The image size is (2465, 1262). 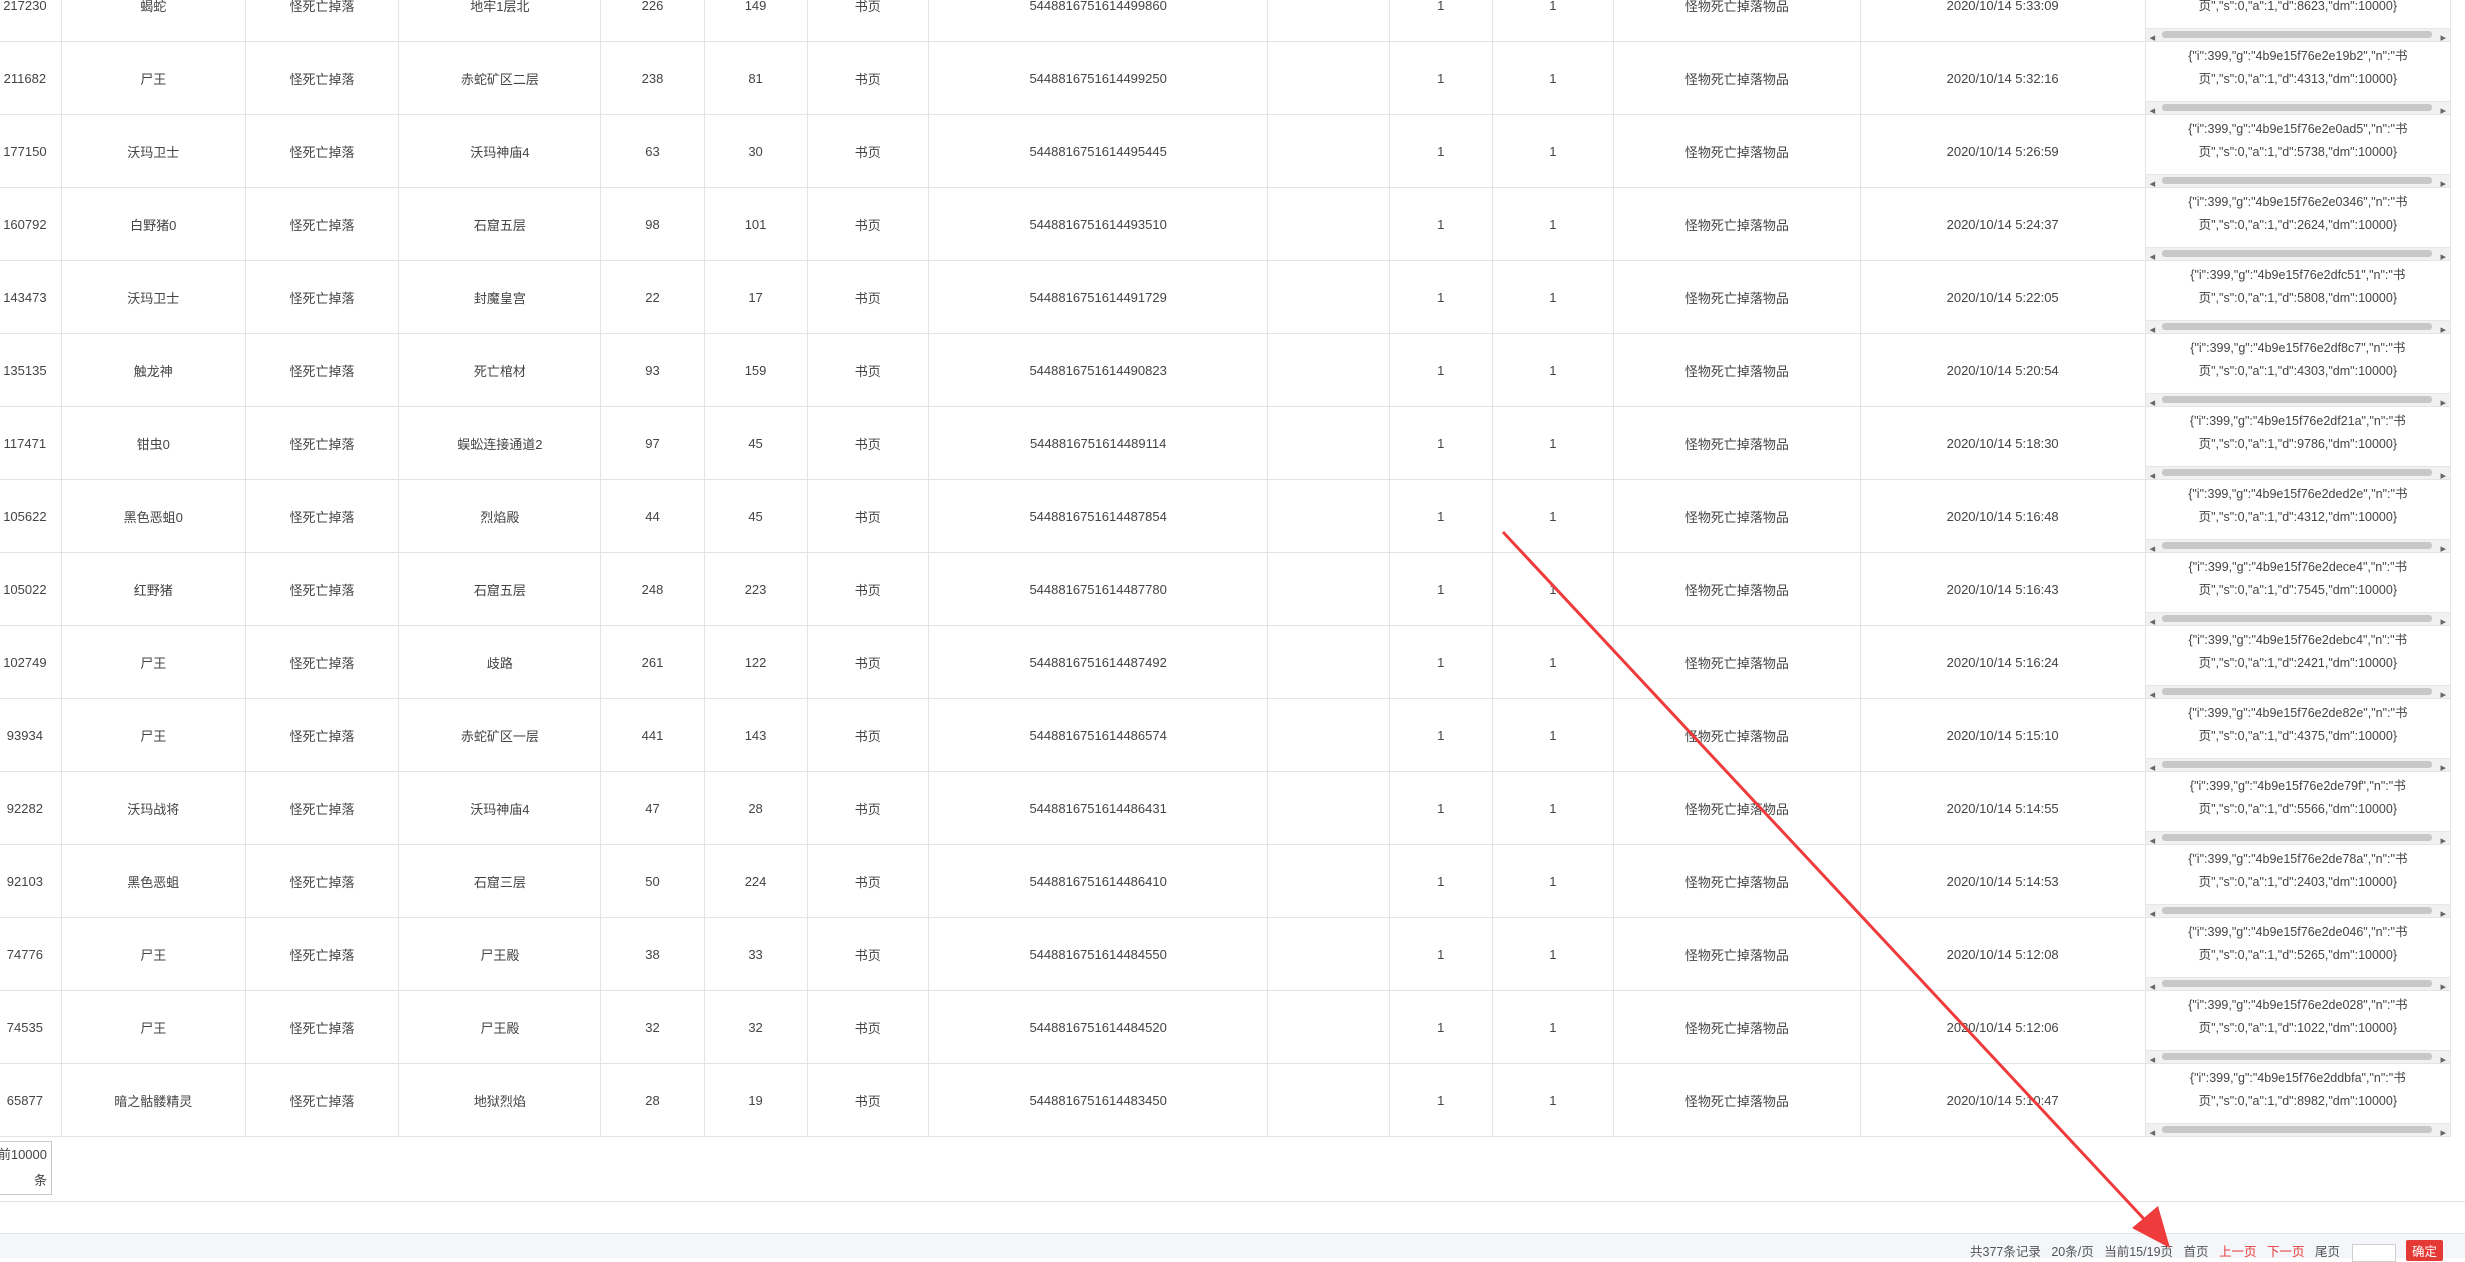 What do you see at coordinates (2298, 79) in the screenshot?
I see `json-line-2: 页","s":0,"a":1,"d":4313,"dm":10000}` at bounding box center [2298, 79].